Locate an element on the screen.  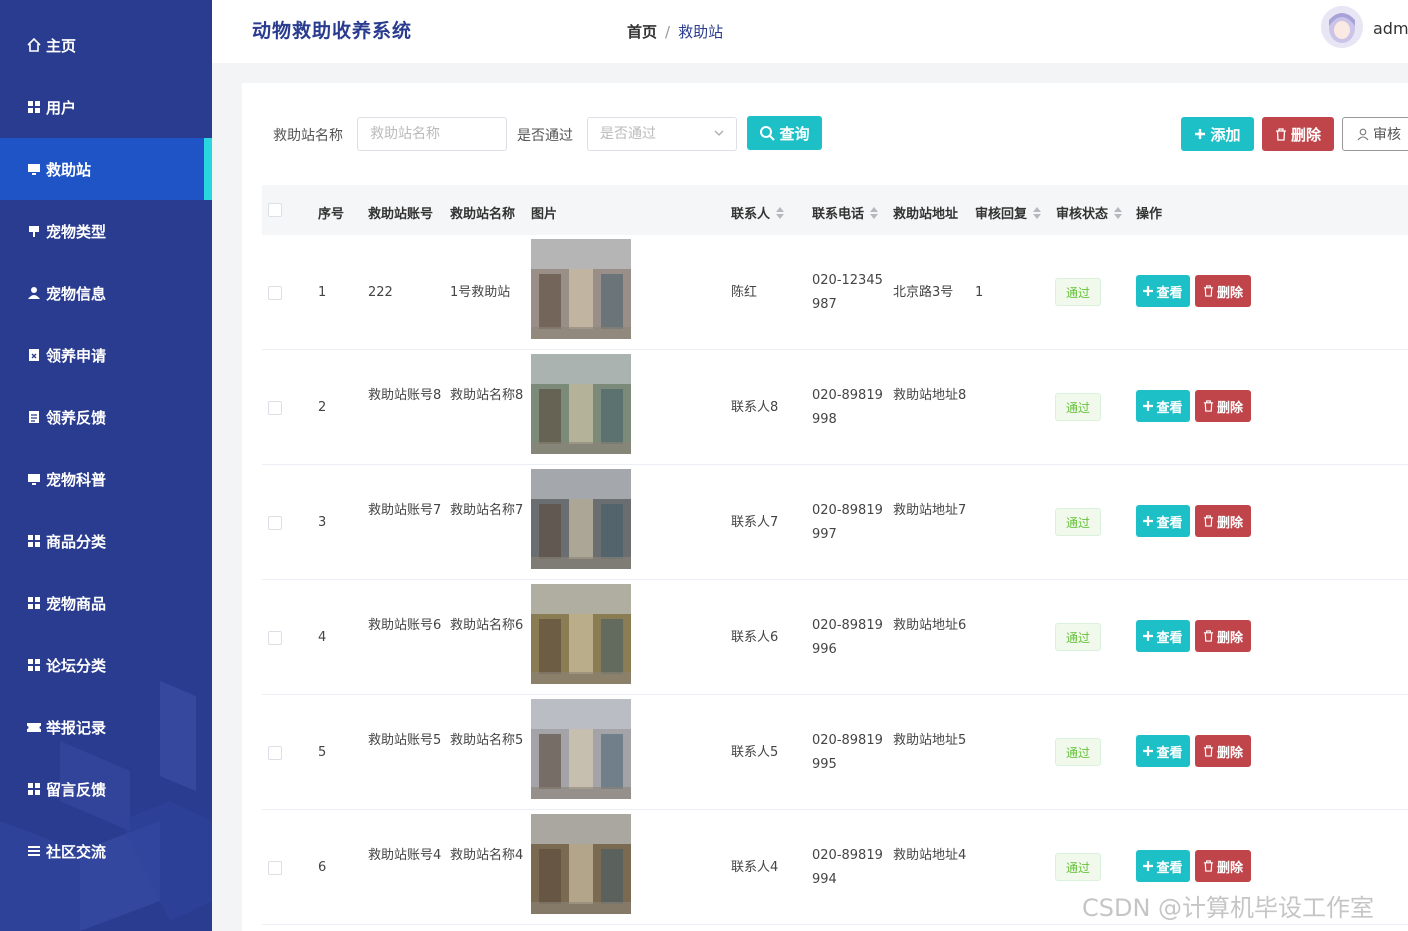
row-account: 救助站账号7 is located at coordinates (405, 510).